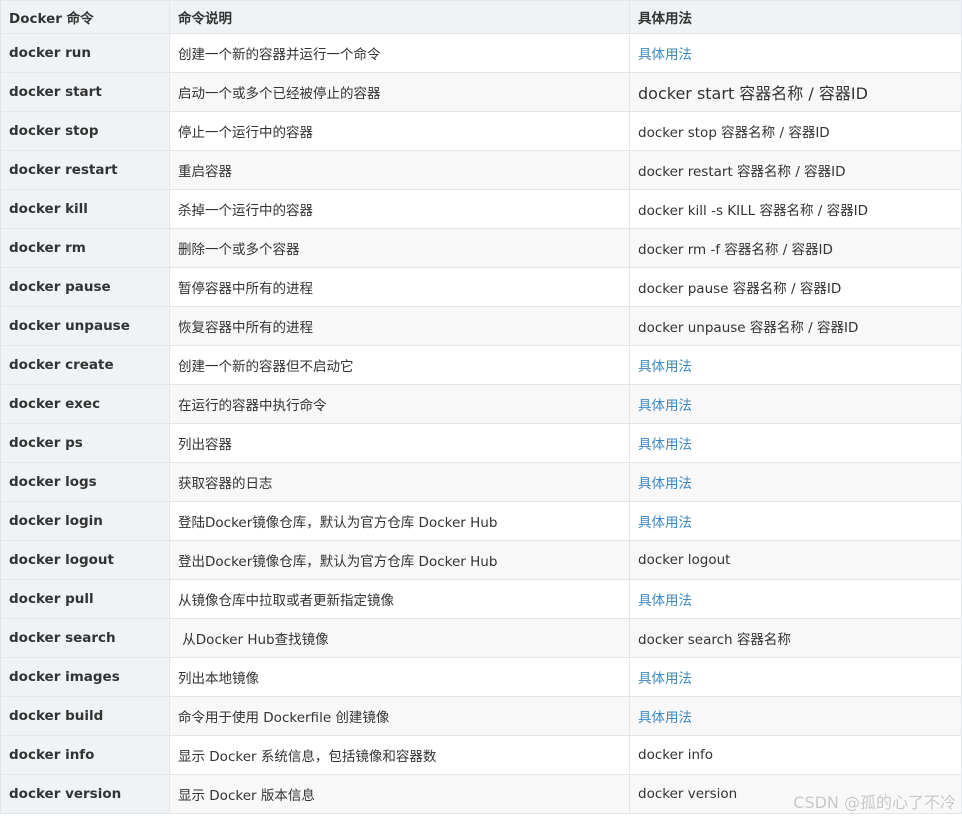  I want to click on header-usage: 具体用法, so click(795, 17).